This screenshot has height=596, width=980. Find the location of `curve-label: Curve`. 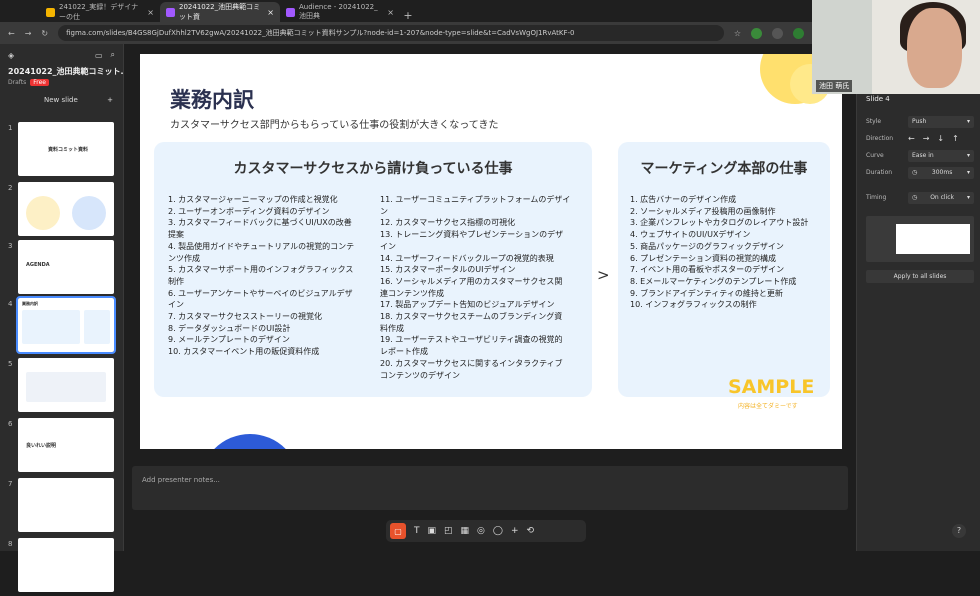

curve-label: Curve is located at coordinates (875, 155).